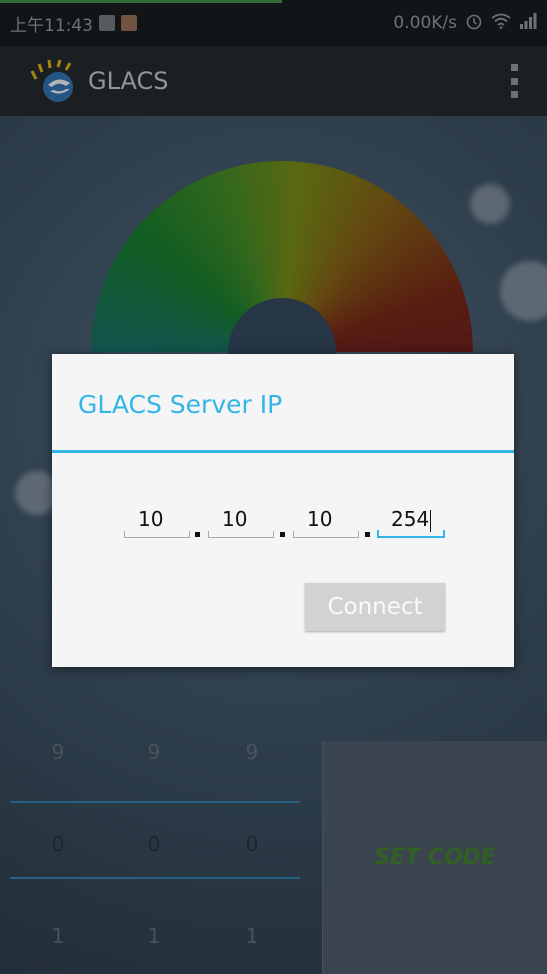 The height and width of the screenshot is (974, 547). I want to click on ip-octet-1-field: 10, so click(157, 522).